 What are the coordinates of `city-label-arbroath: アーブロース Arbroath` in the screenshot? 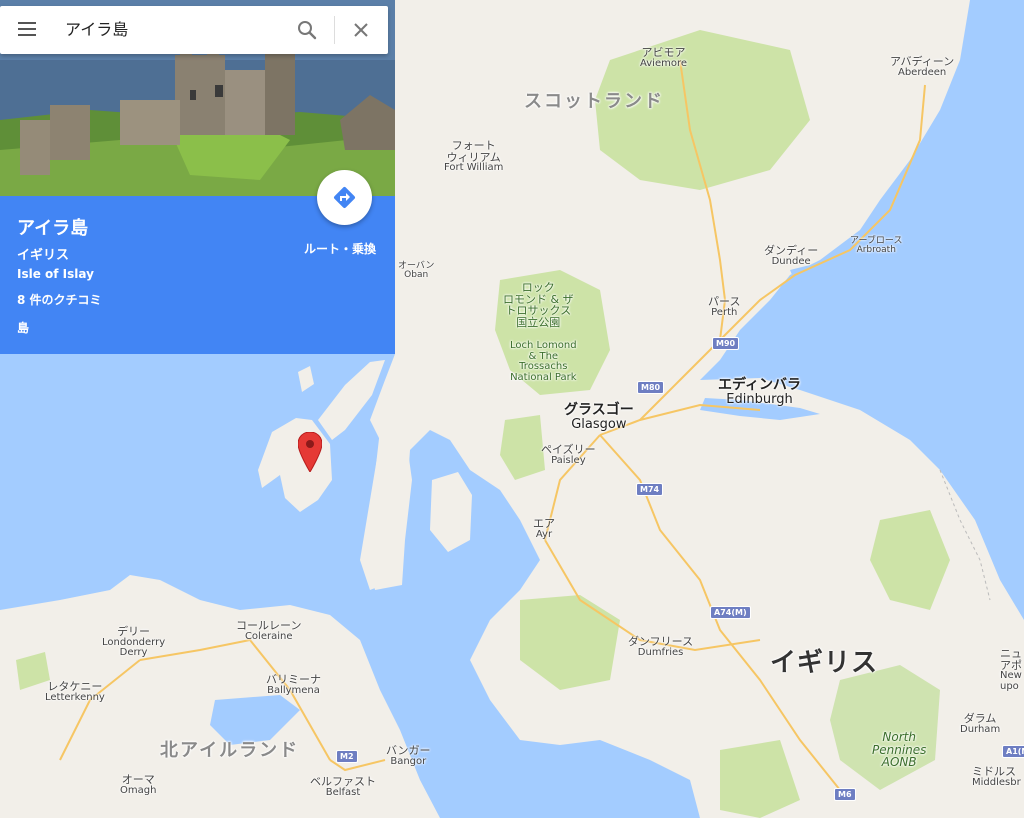 It's located at (876, 246).